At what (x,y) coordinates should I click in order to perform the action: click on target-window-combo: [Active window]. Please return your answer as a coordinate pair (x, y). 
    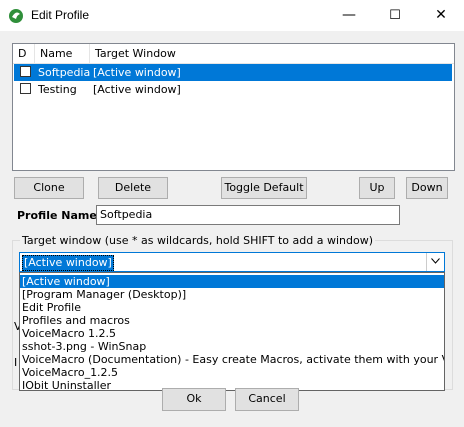
    Looking at the image, I should click on (232, 262).